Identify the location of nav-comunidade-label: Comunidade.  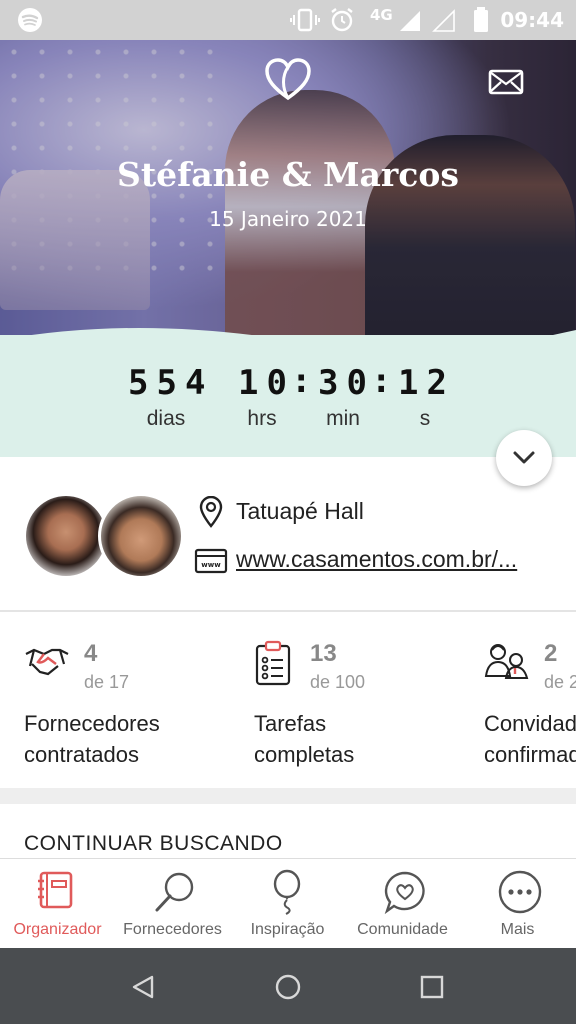
(402, 929).